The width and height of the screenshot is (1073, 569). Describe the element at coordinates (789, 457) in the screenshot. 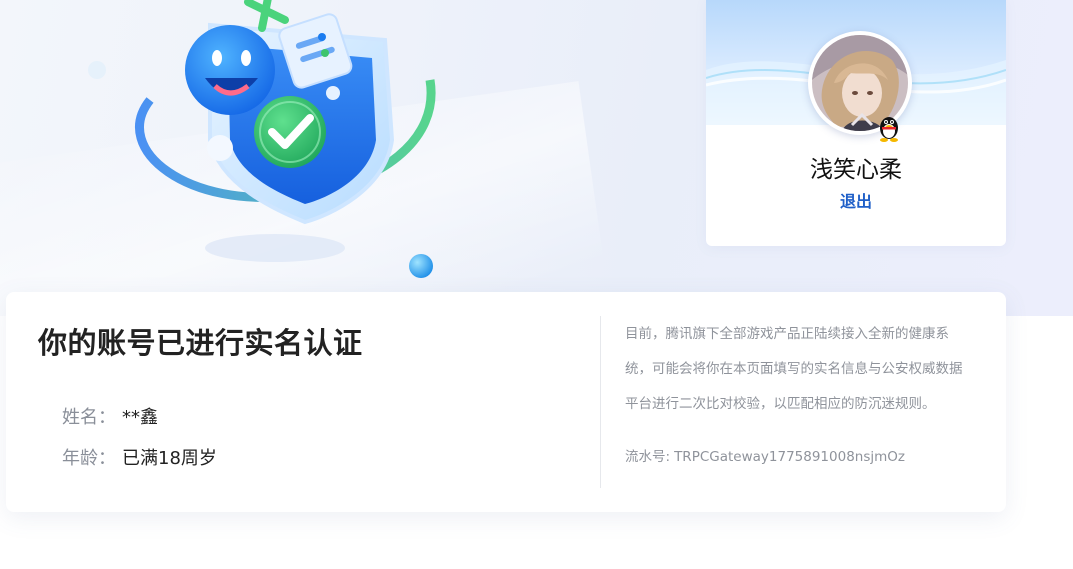

I see `serial-value: TRPCGateway1775891008nsjmOz` at that location.